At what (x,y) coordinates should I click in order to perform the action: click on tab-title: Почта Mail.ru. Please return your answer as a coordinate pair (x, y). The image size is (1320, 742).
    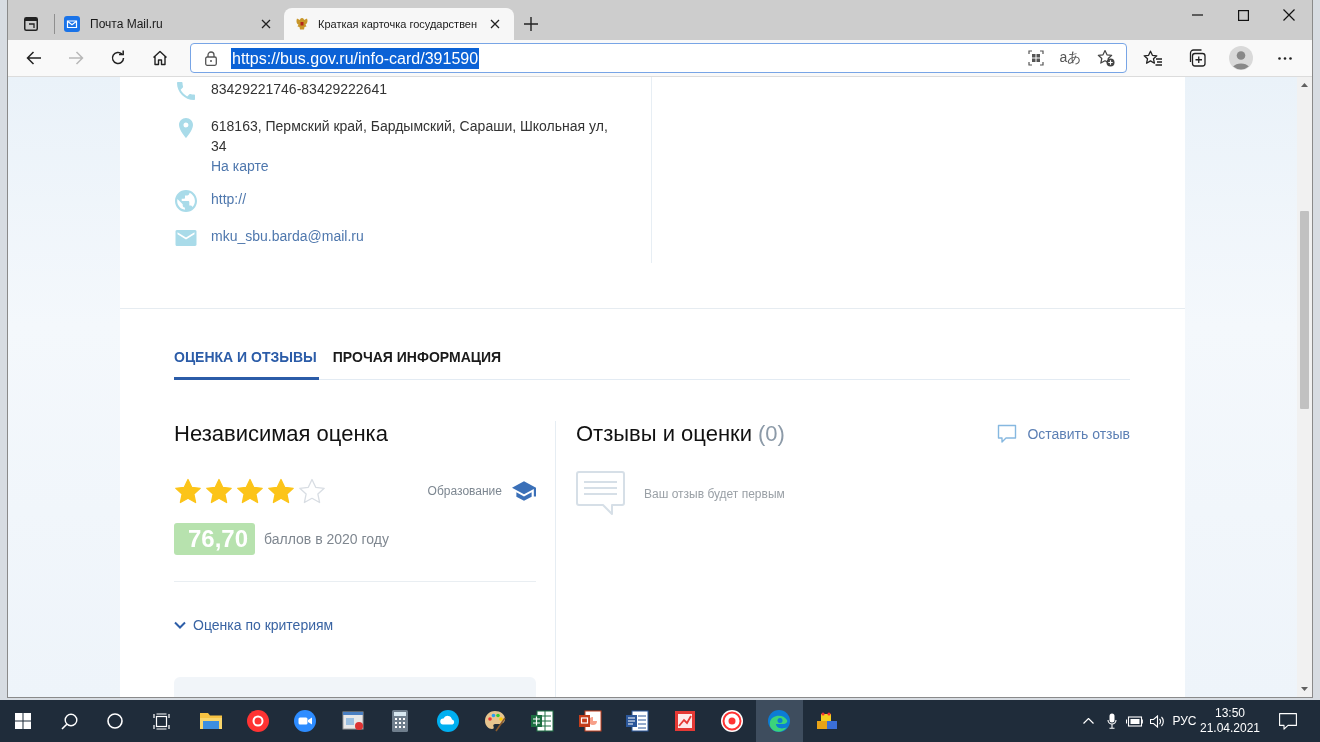
    Looking at the image, I should click on (127, 24).